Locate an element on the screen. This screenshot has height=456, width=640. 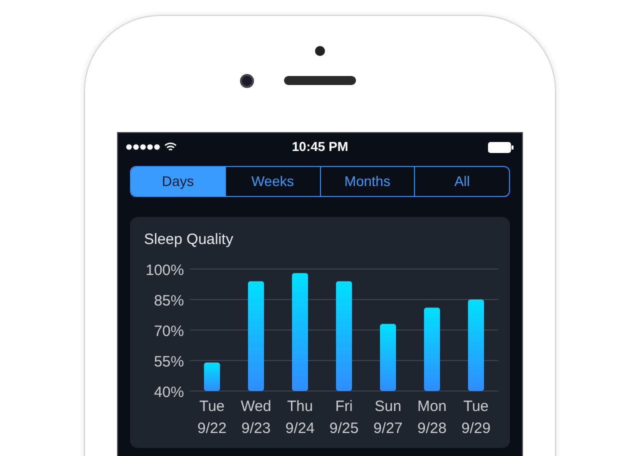
x-tick-label: Tue 9/29 is located at coordinates (476, 417).